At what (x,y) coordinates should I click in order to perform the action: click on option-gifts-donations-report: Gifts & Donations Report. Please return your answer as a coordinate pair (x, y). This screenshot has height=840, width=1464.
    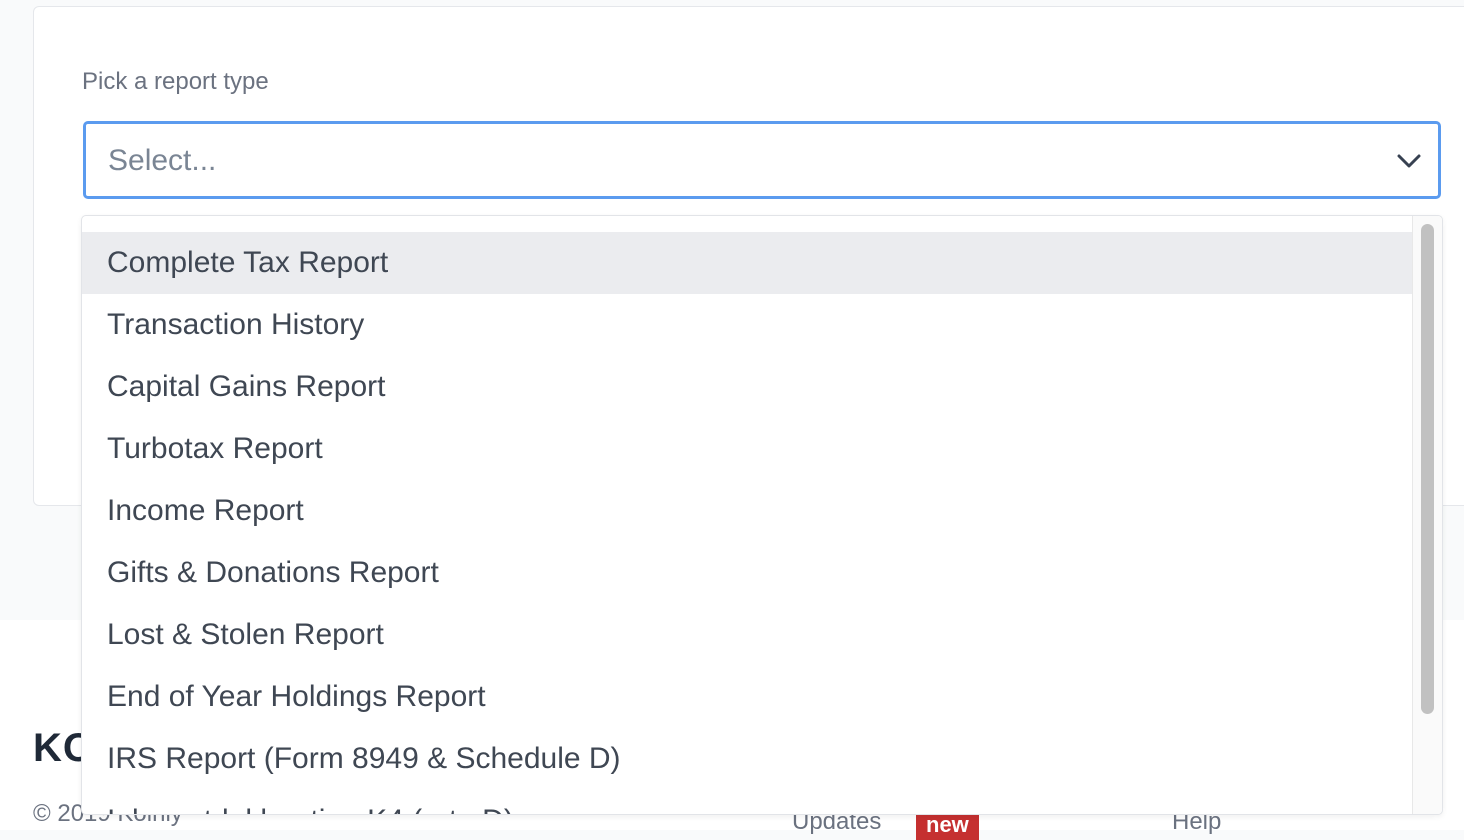
    Looking at the image, I should click on (747, 573).